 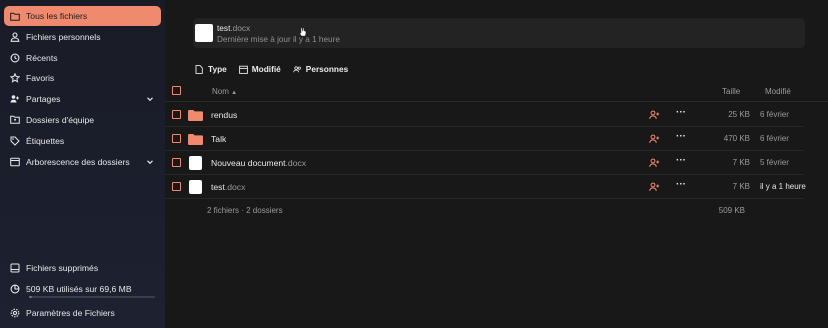 What do you see at coordinates (199, 69) in the screenshot?
I see `file-icon` at bounding box center [199, 69].